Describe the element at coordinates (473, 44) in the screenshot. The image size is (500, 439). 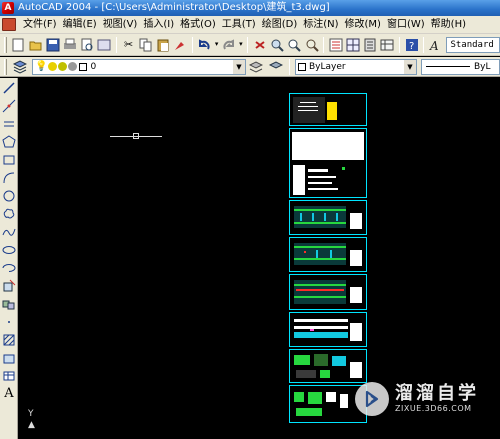
I see `text-style-select: Standard` at that location.